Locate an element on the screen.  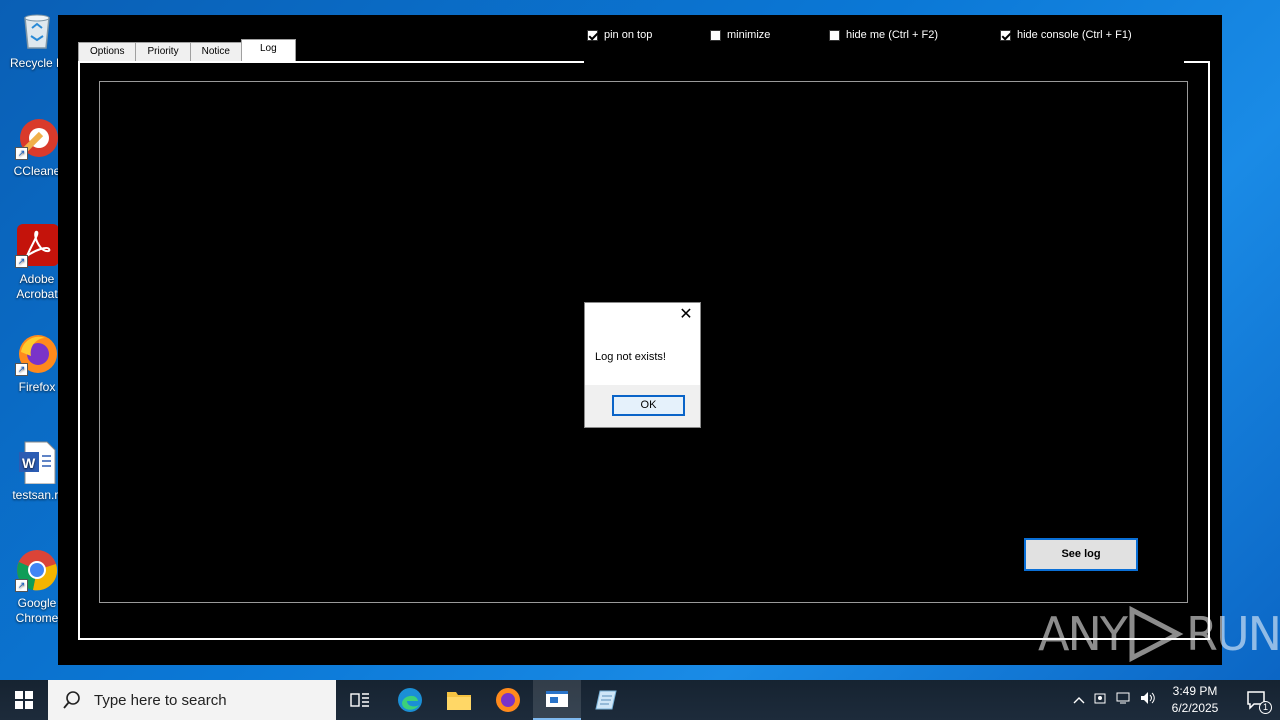
notepad-icon is located at coordinates (606, 700).